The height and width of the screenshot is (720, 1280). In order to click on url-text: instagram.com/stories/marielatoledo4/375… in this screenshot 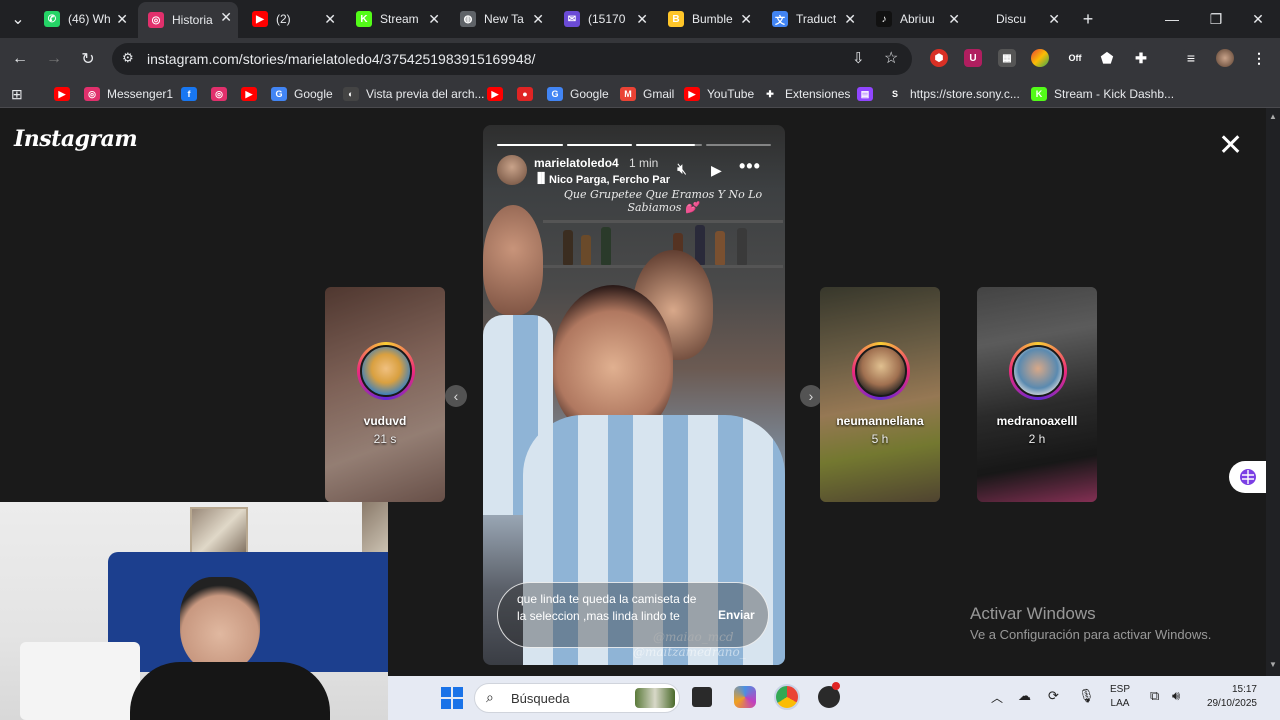, I will do `click(341, 59)`.